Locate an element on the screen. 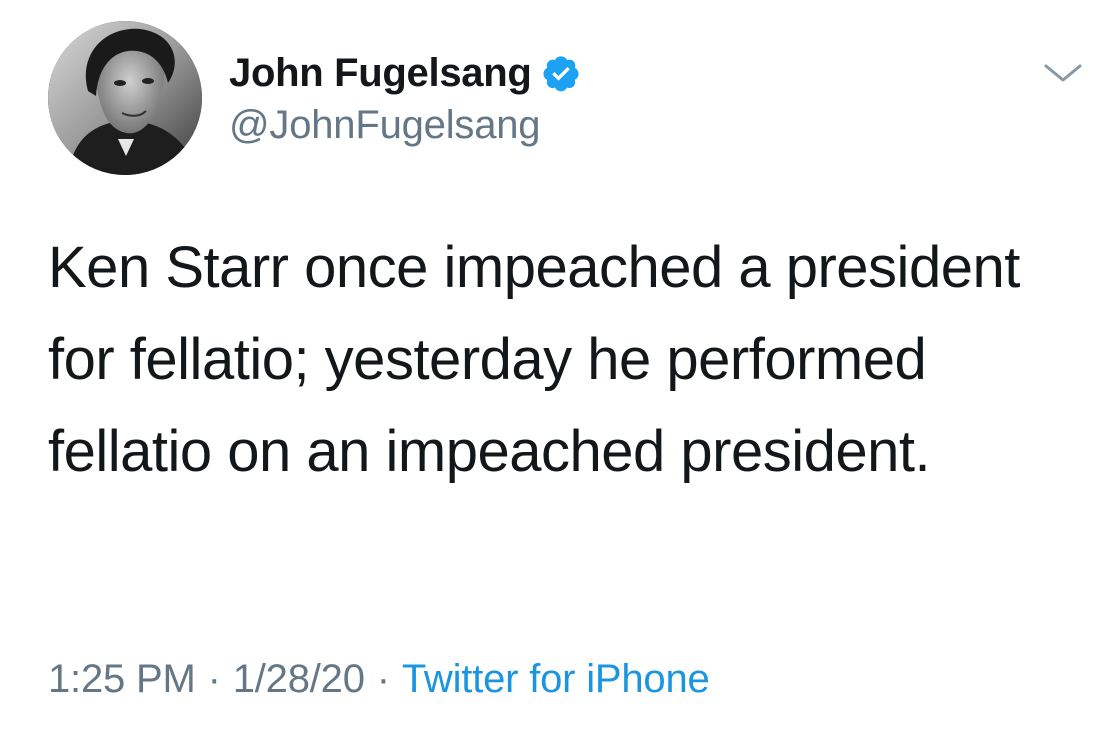 The image size is (1099, 733). tweet-time: 1:25 PM is located at coordinates (122, 679).